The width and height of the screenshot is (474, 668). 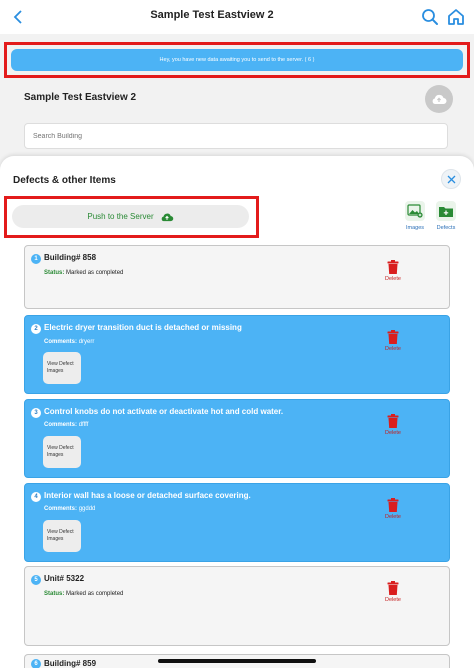 I want to click on item-title: Unit# 5322, so click(x=64, y=578).